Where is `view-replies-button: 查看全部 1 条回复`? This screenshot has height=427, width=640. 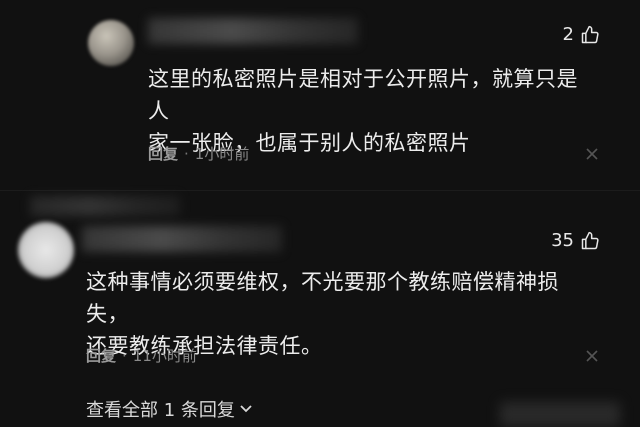
view-replies-button: 查看全部 1 条回复 is located at coordinates (169, 409).